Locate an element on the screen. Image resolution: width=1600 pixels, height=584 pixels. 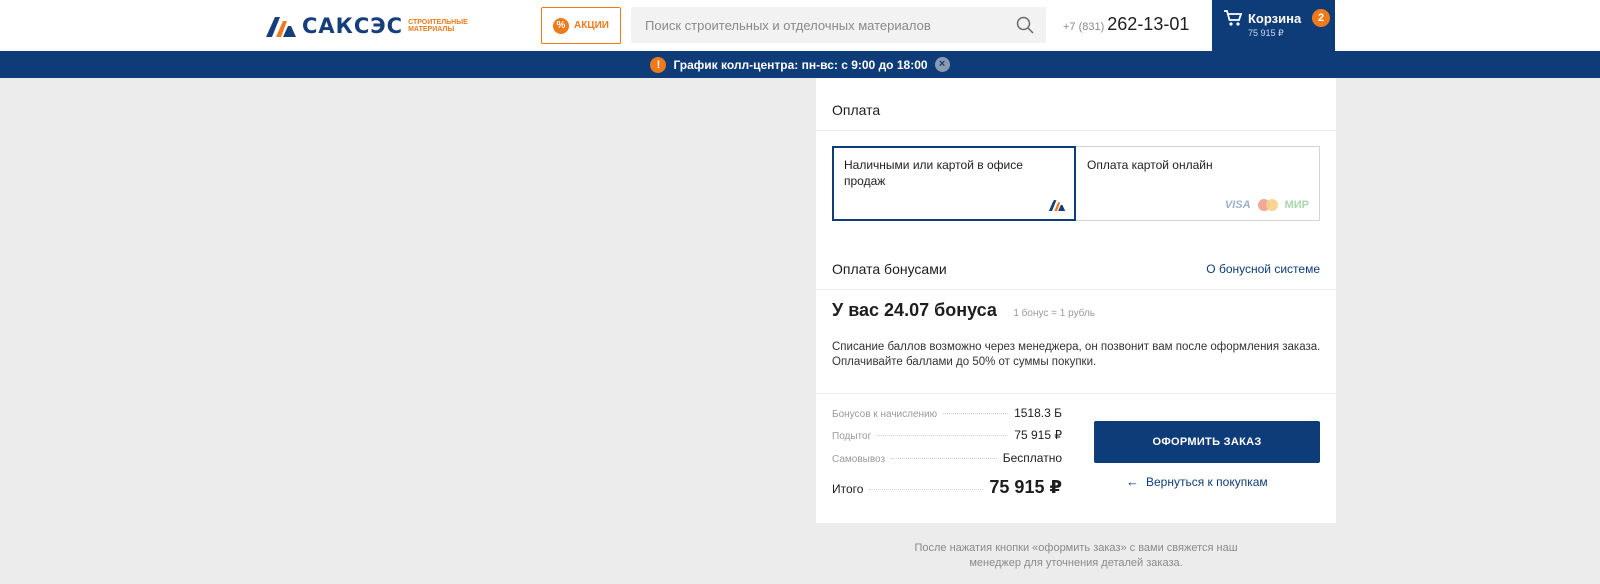
promo-label: Акции is located at coordinates (591, 25).